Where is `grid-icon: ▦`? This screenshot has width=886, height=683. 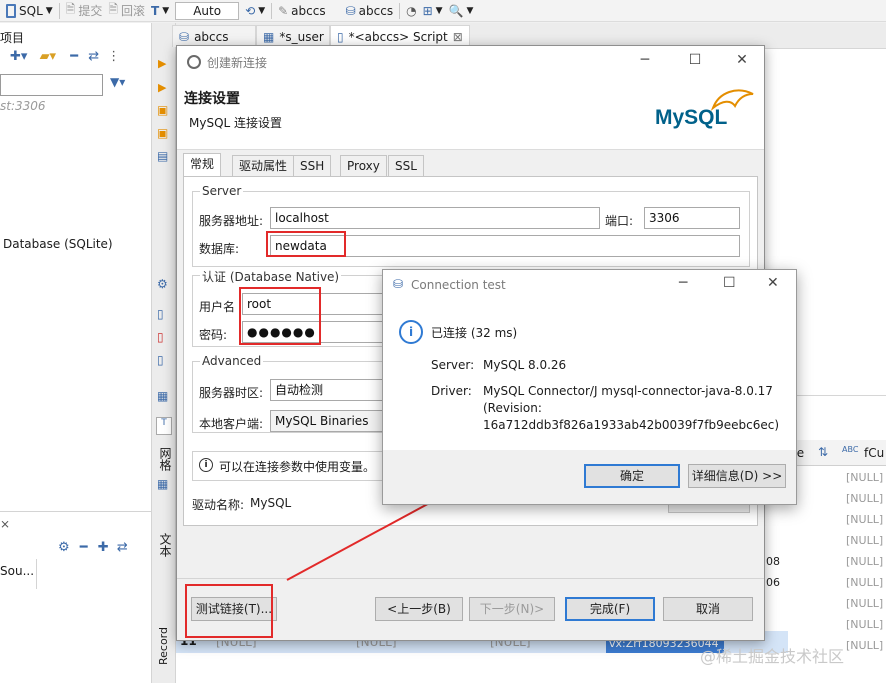
grid-icon: ▦ is located at coordinates (162, 396).